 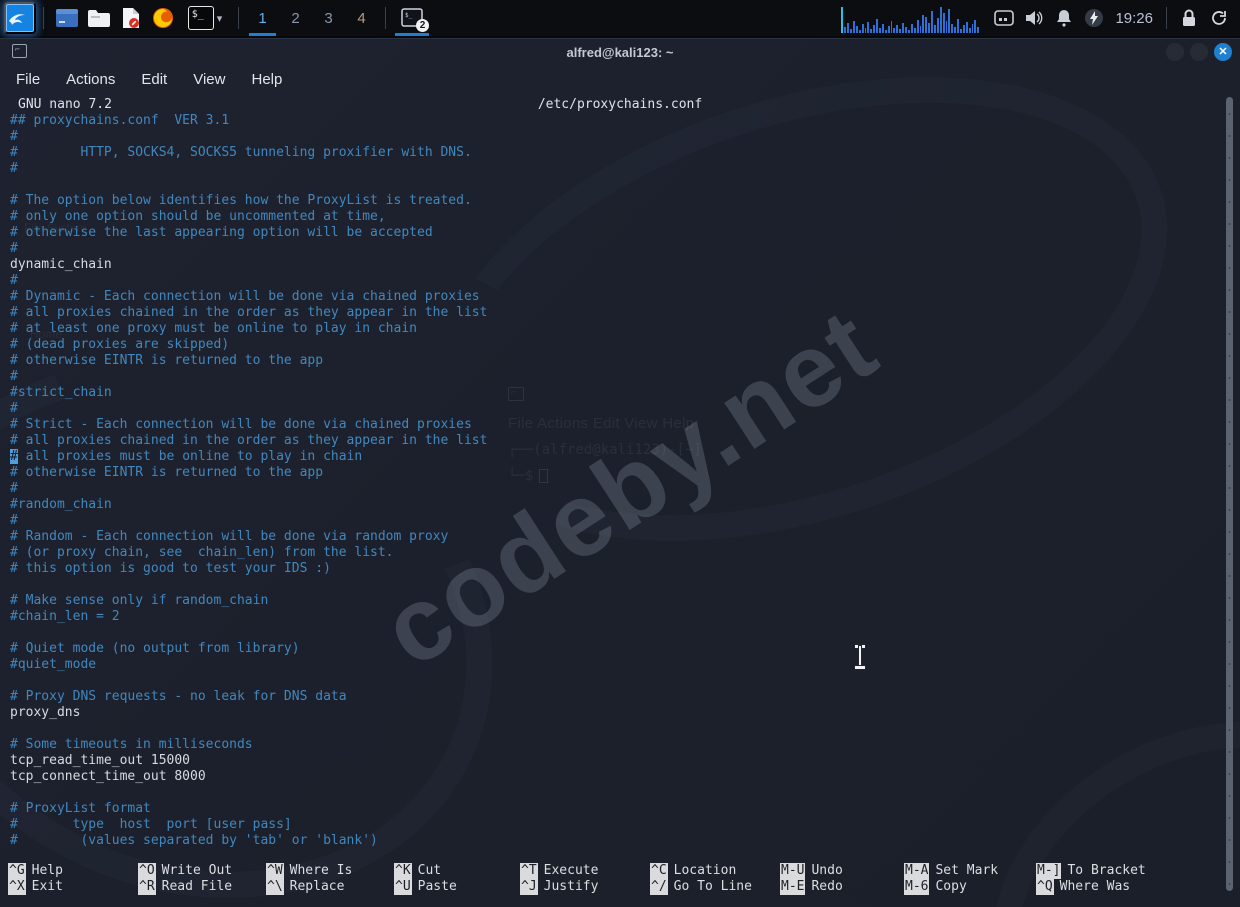 I want to click on menu-view: View, so click(x=209, y=79).